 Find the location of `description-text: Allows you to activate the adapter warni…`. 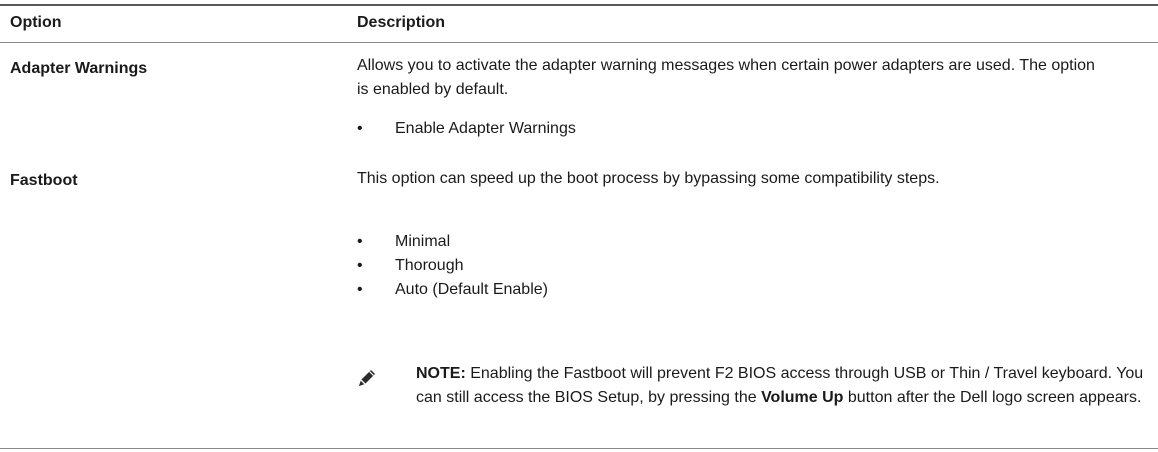

description-text: Allows you to activate the adapter warni… is located at coordinates (726, 77).